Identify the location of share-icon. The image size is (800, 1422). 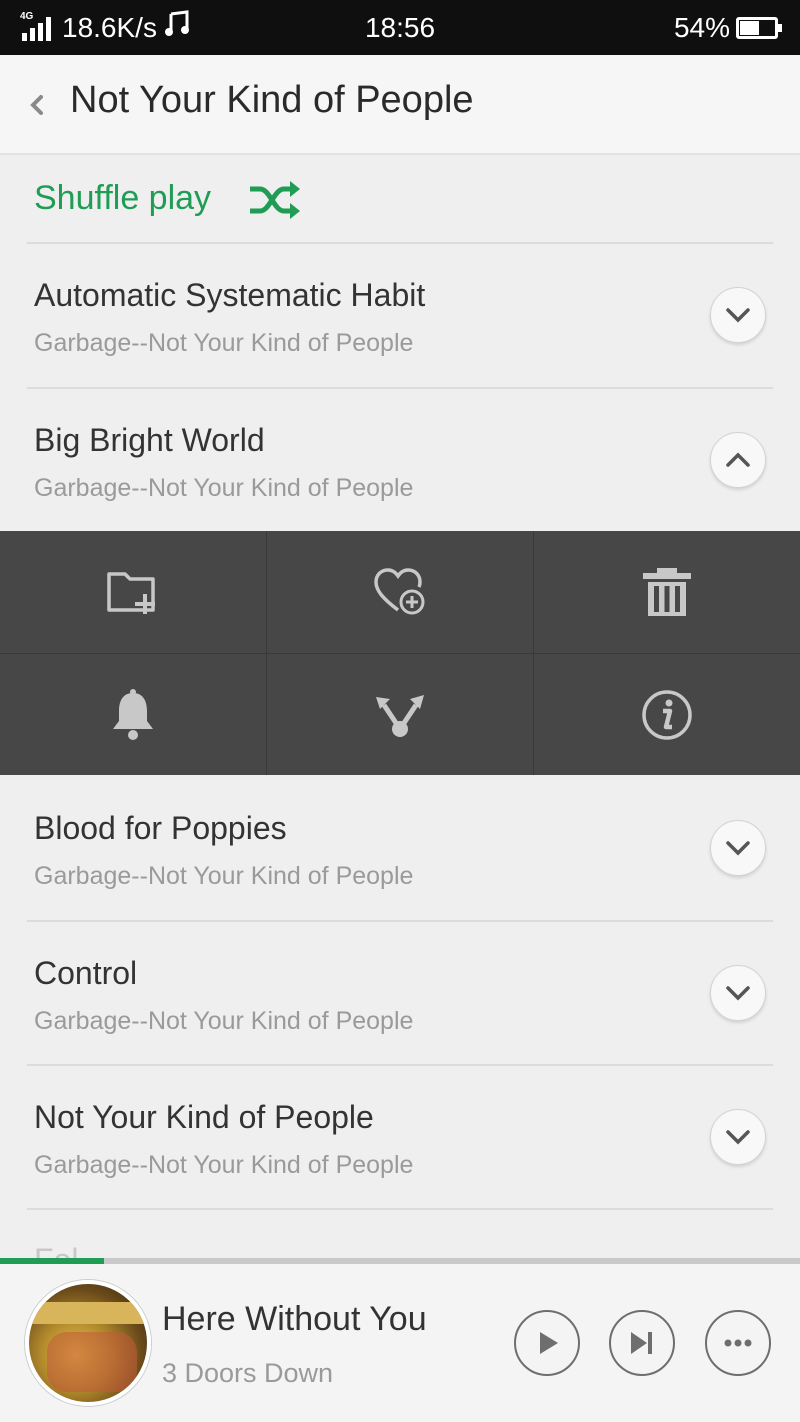
(400, 716).